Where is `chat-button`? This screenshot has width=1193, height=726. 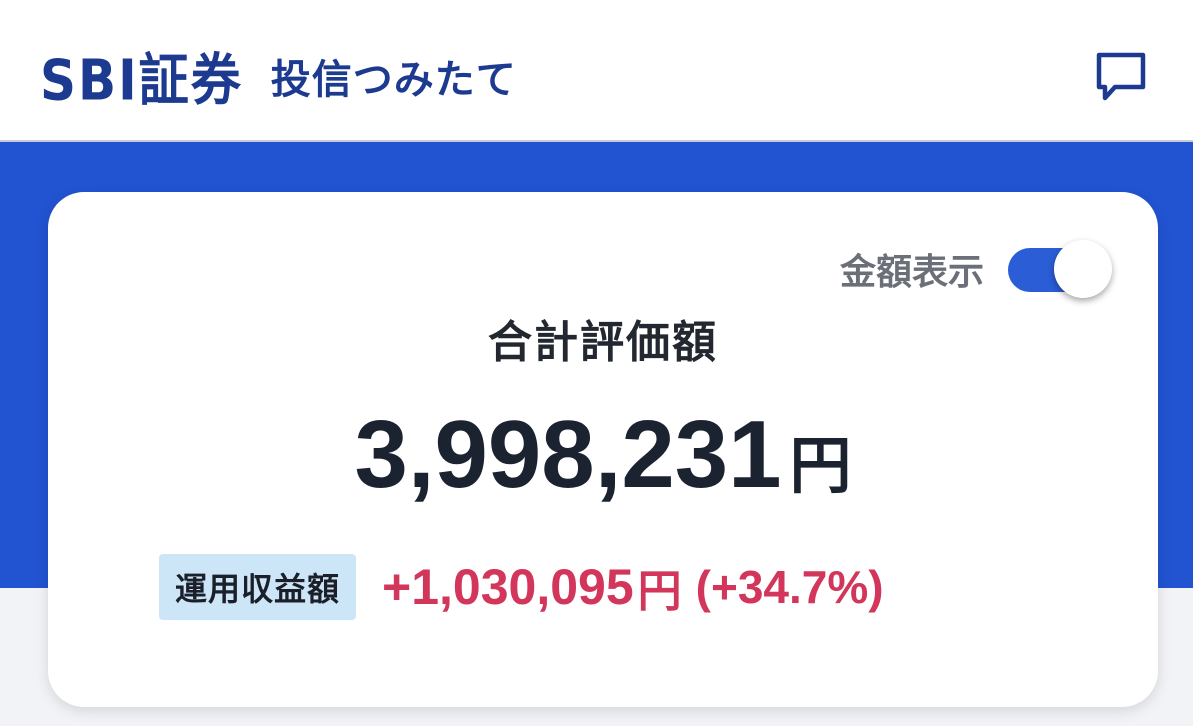
chat-button is located at coordinates (1121, 77).